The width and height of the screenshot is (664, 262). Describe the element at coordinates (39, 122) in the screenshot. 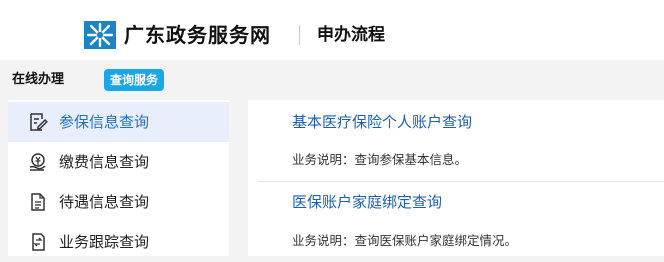

I see `edit-document-icon` at that location.